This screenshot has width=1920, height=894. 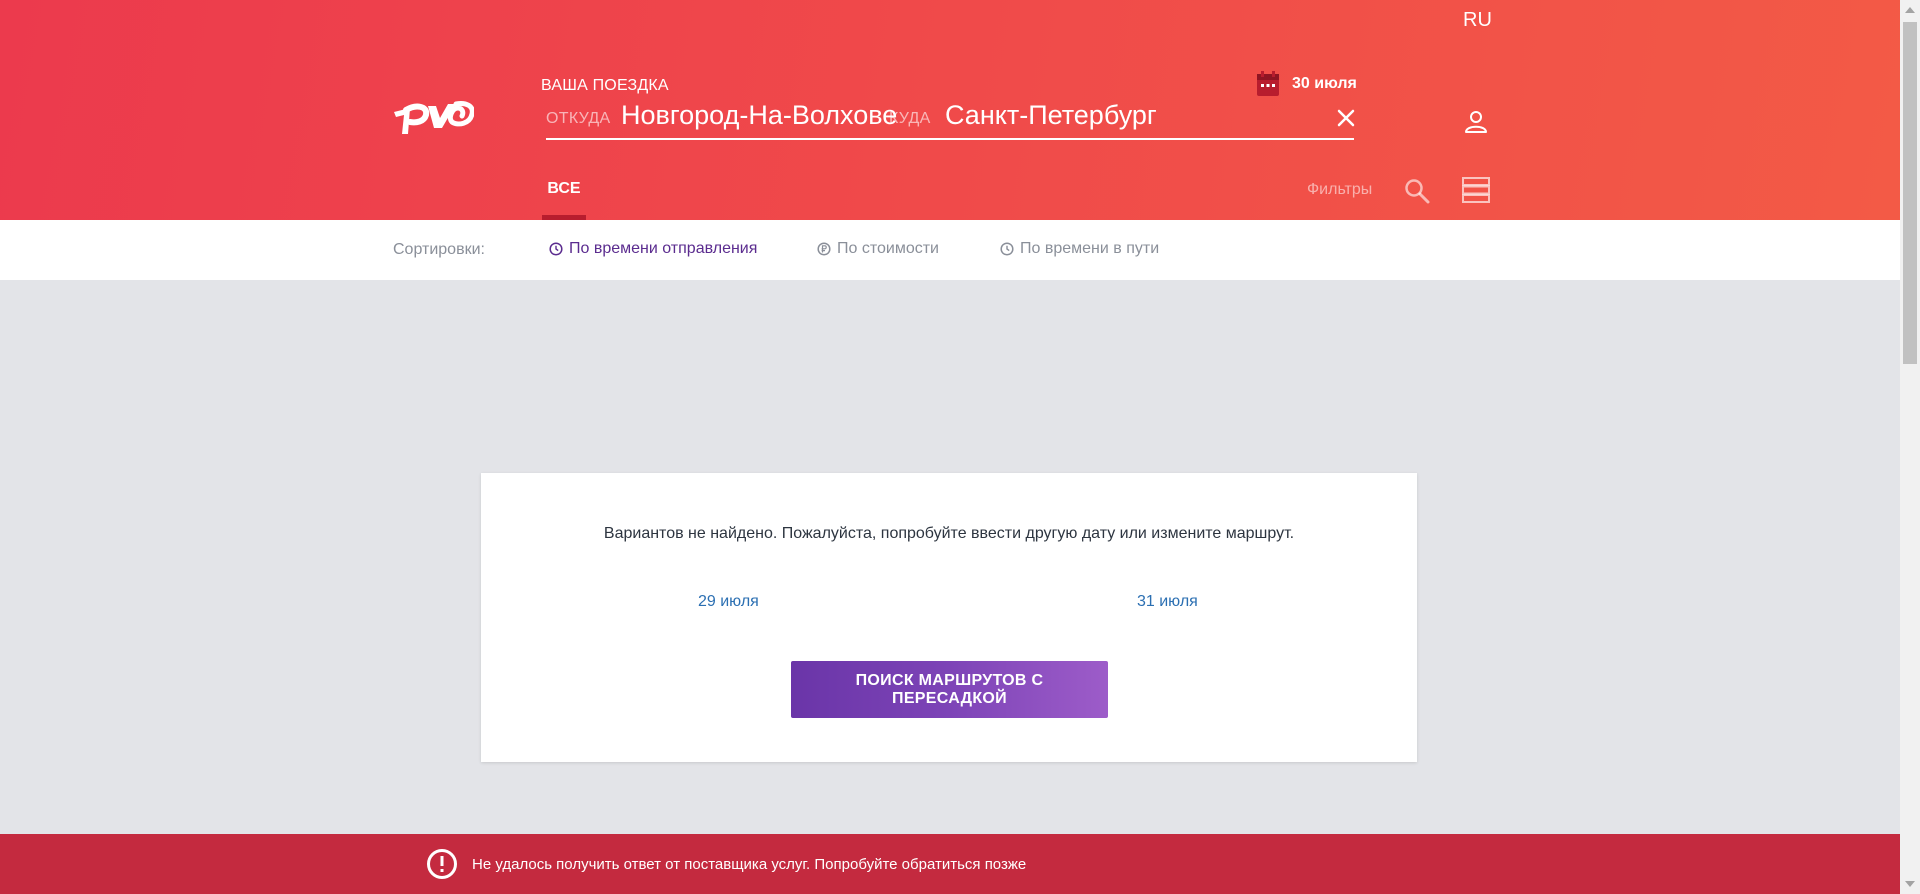 I want to click on user-icon, so click(x=1476, y=122).